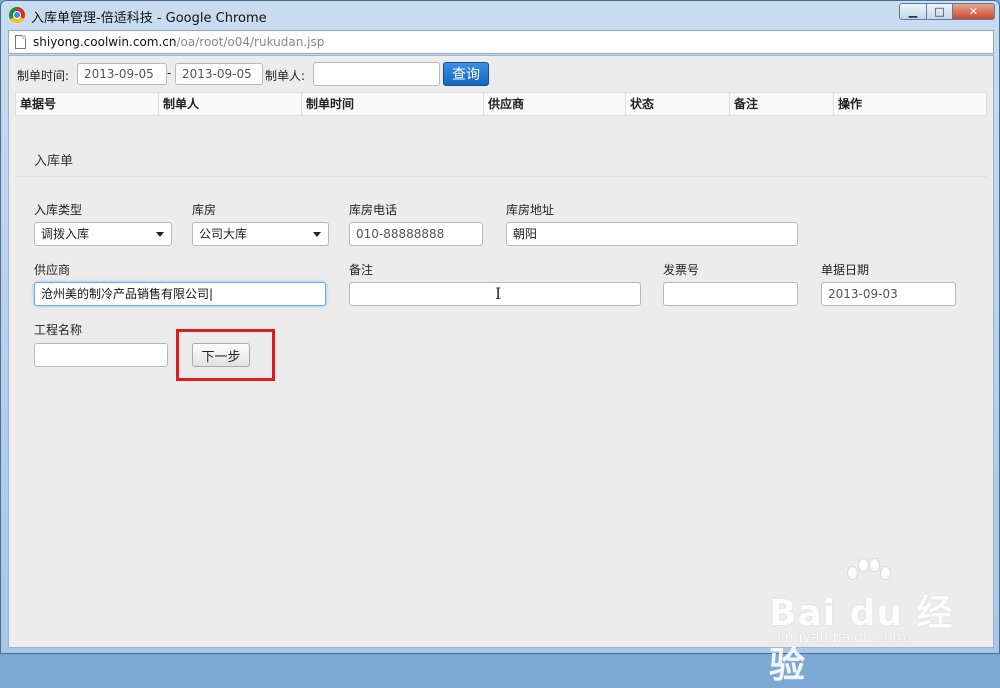 The image size is (1000, 688). Describe the element at coordinates (219, 74) in the screenshot. I see `end-date-input: 2013-09-05` at that location.